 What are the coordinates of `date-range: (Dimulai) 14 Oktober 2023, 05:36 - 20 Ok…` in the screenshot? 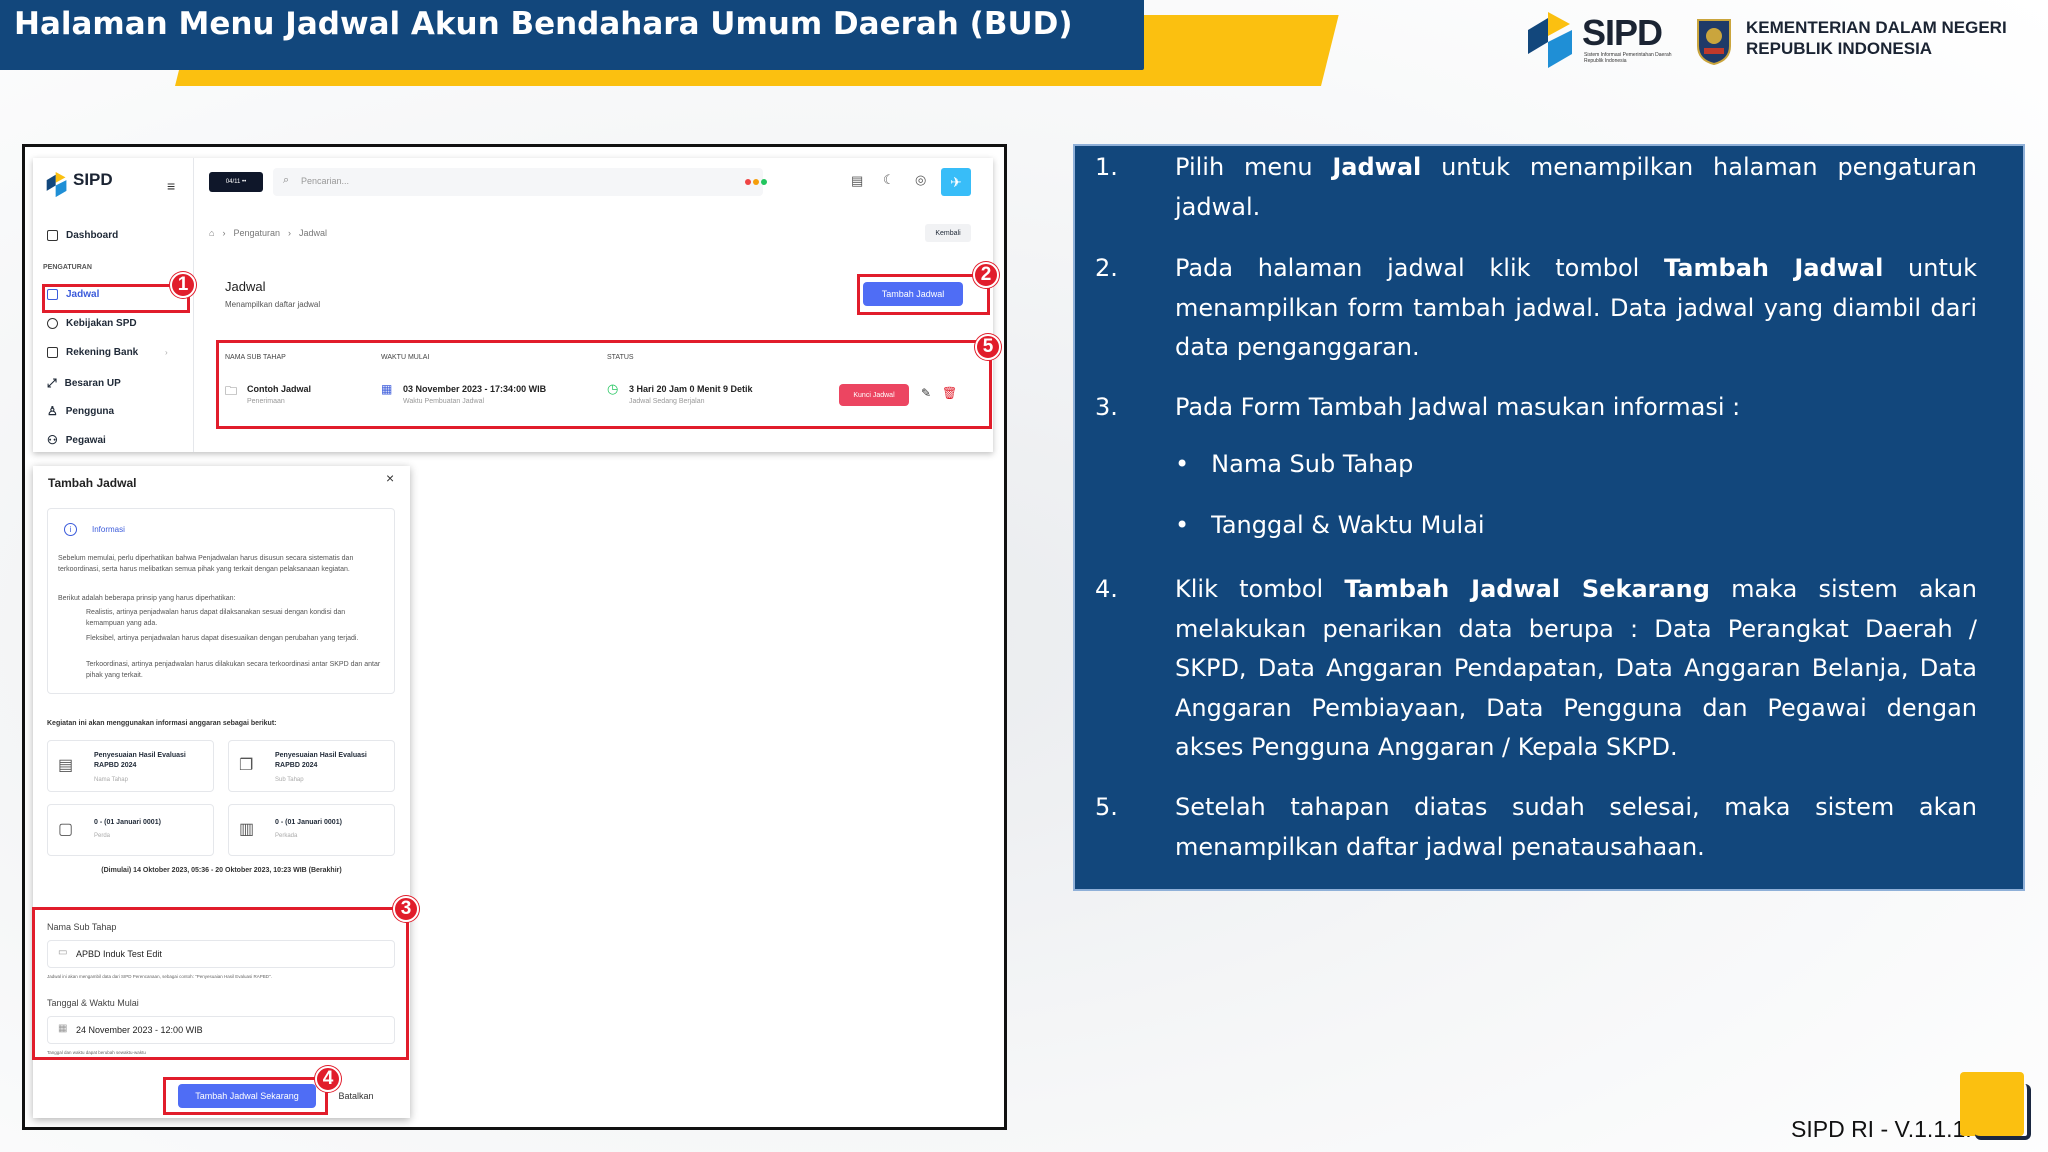 It's located at (221, 870).